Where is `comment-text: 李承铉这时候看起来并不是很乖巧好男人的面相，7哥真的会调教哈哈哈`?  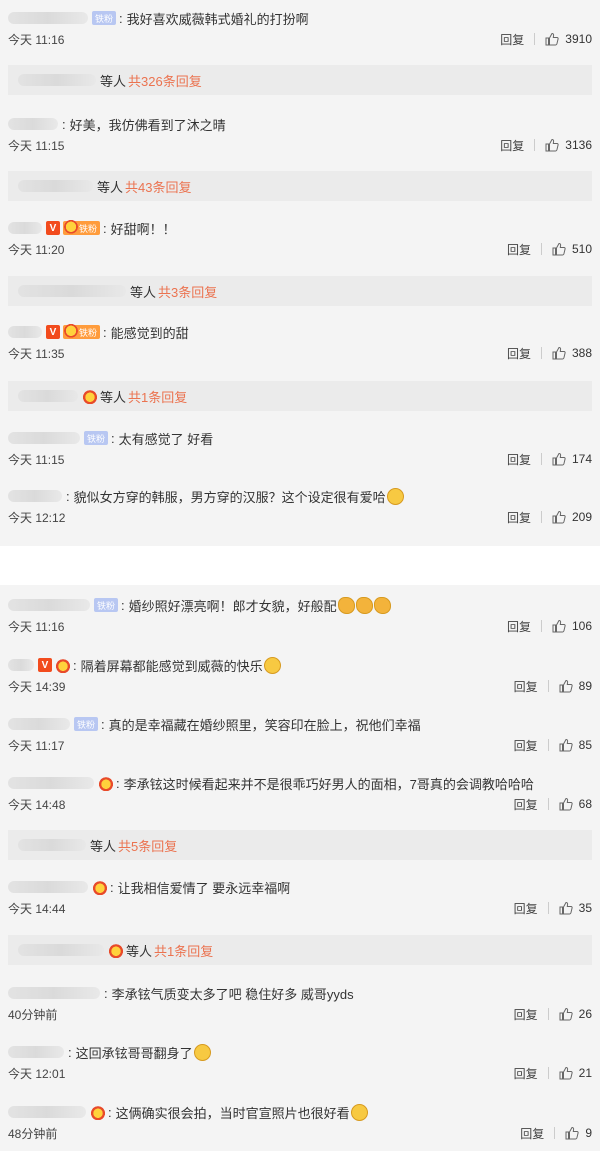
comment-text: 李承铉这时候看起来并不是很乖巧好男人的面相，7哥真的会调教哈哈哈 is located at coordinates (328, 784).